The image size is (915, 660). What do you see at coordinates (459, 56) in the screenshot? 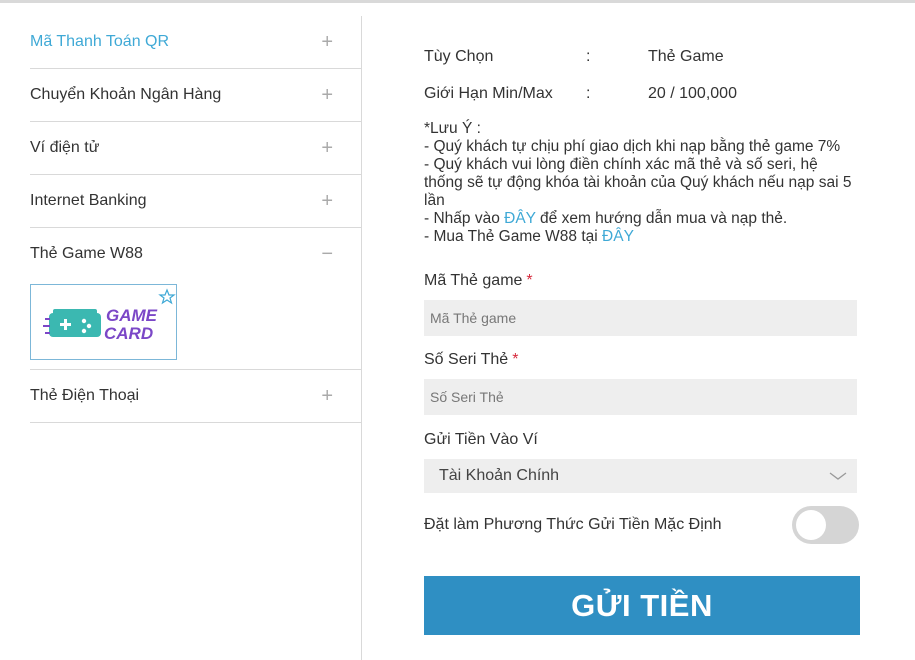
I see `option-label: Tùy Chọn` at bounding box center [459, 56].